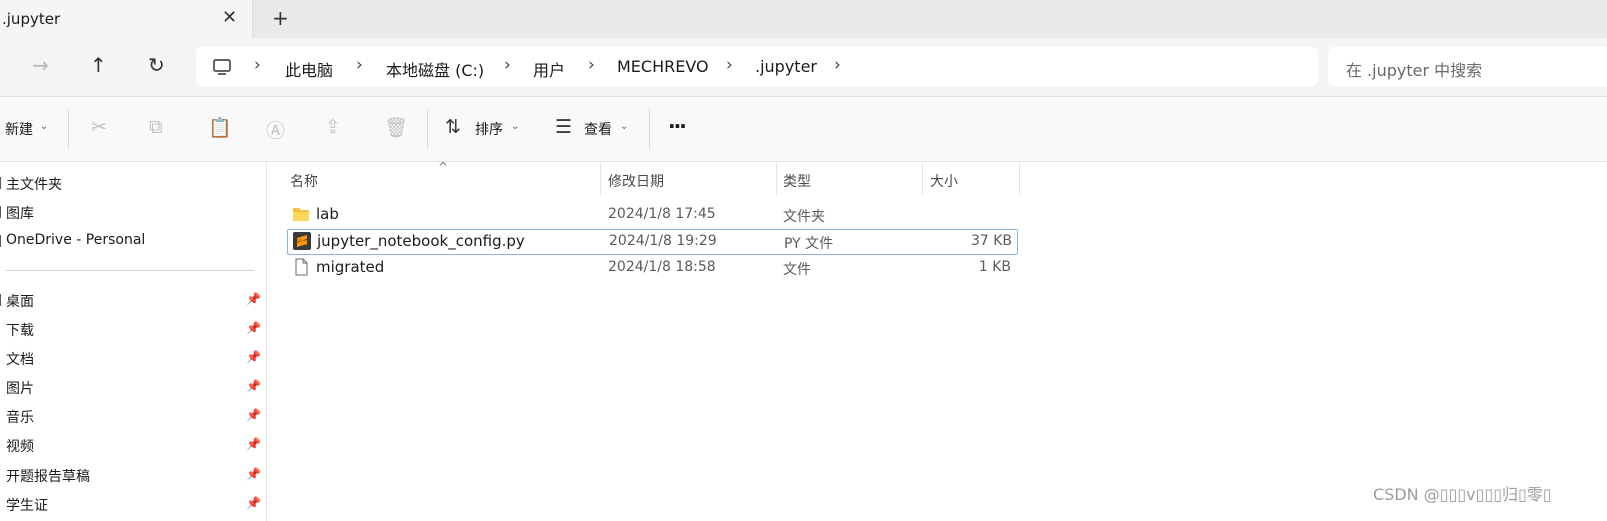 This screenshot has height=521, width=1607. I want to click on breadcrumb-local-disk: 本地磁盘 (C:), so click(435, 69).